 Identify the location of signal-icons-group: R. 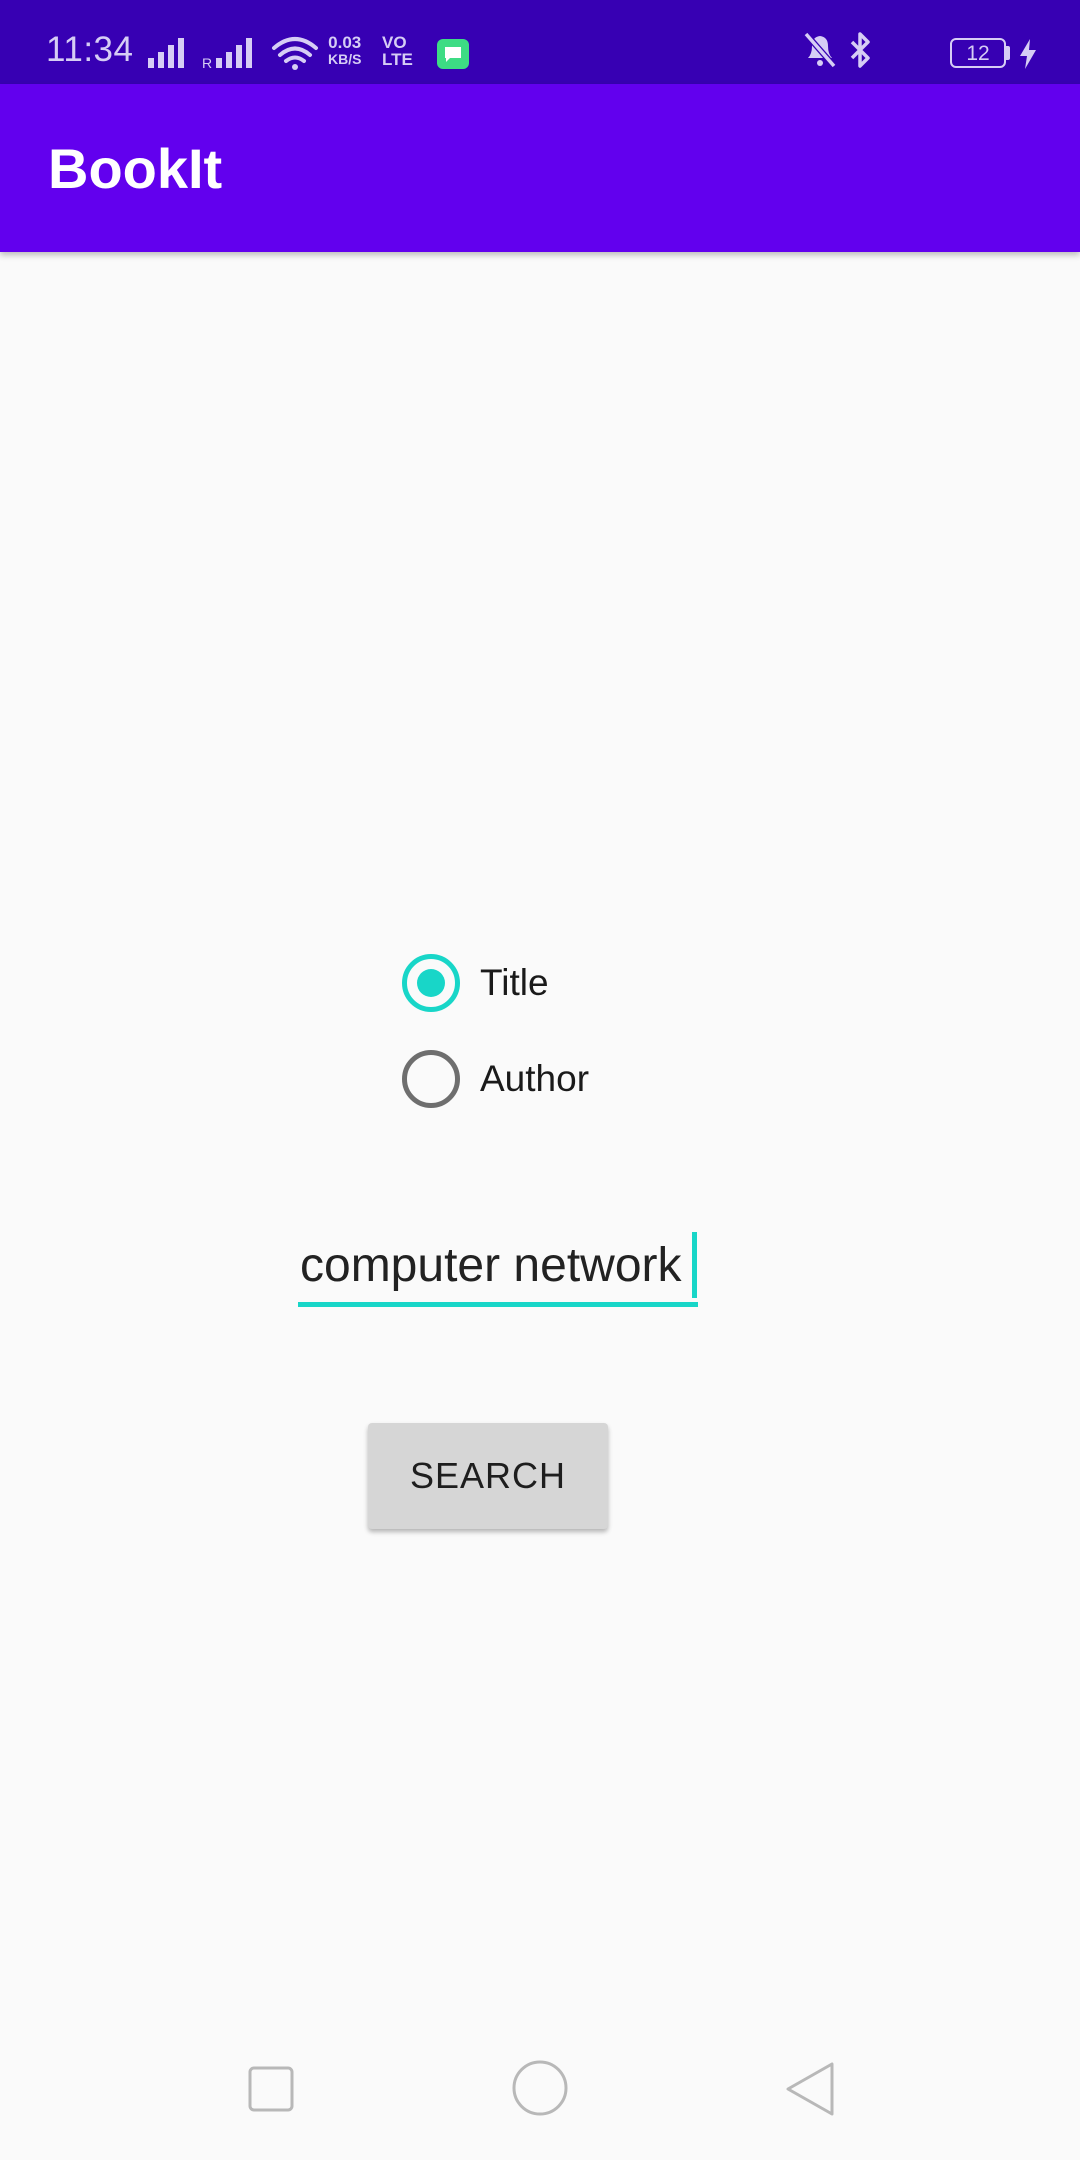
(233, 54).